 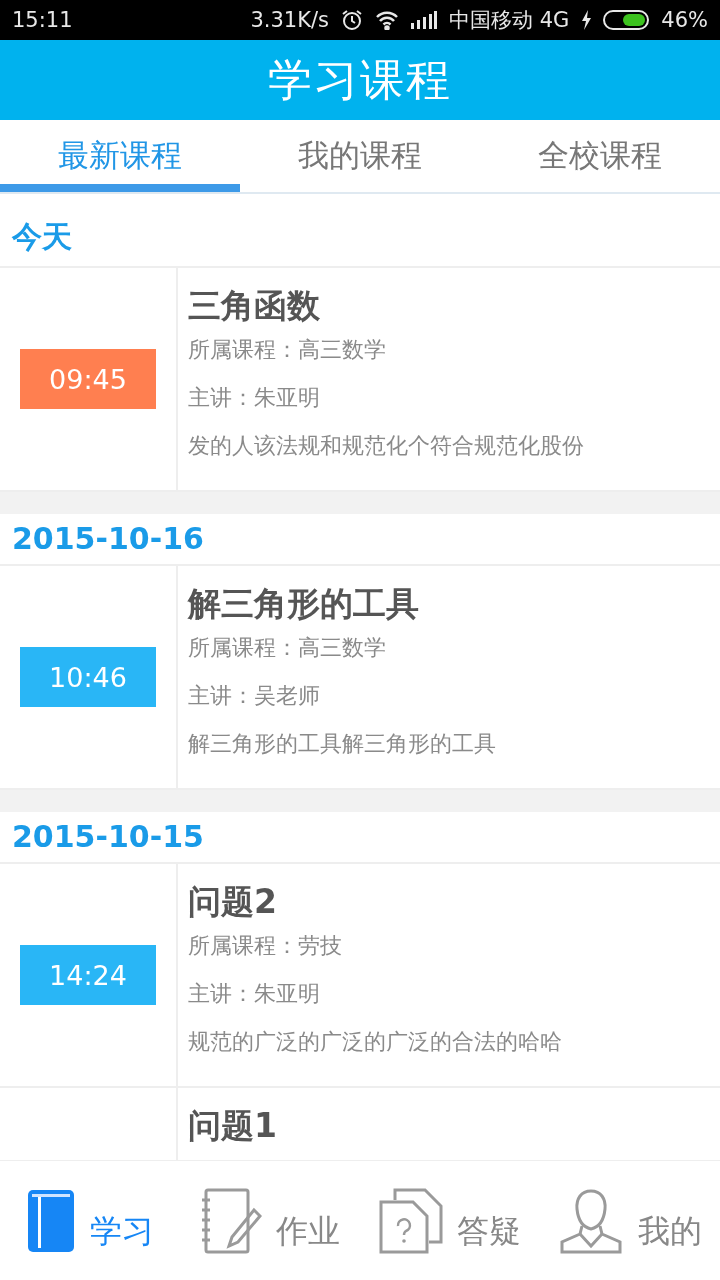 What do you see at coordinates (265, 945) in the screenshot?
I see `lesson-course: 所属课程：劳技` at bounding box center [265, 945].